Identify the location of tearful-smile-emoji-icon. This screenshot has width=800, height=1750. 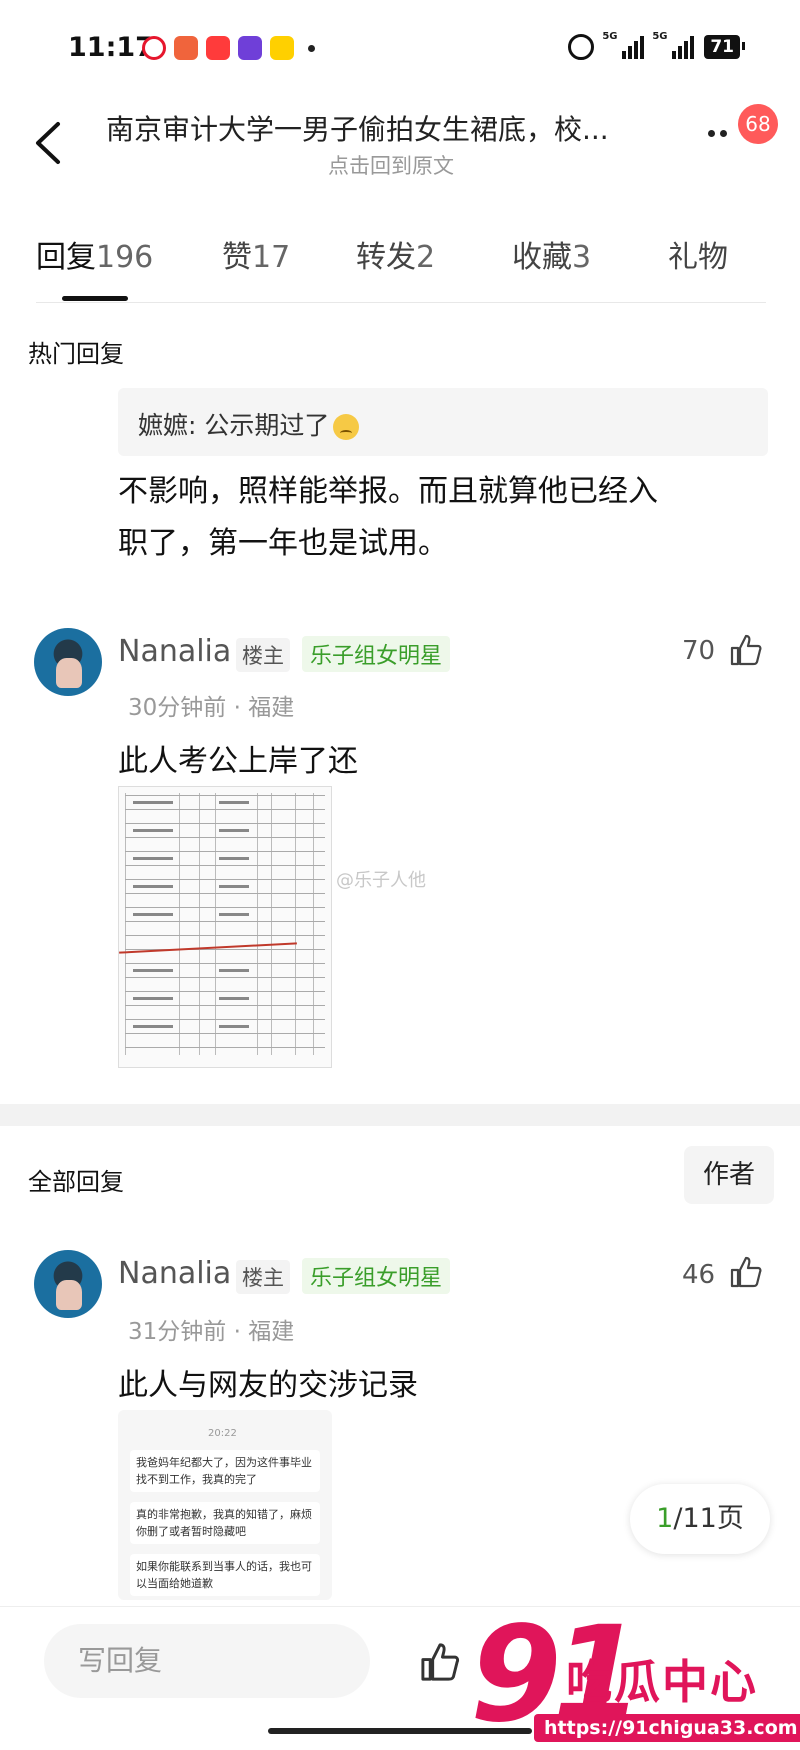
(346, 427).